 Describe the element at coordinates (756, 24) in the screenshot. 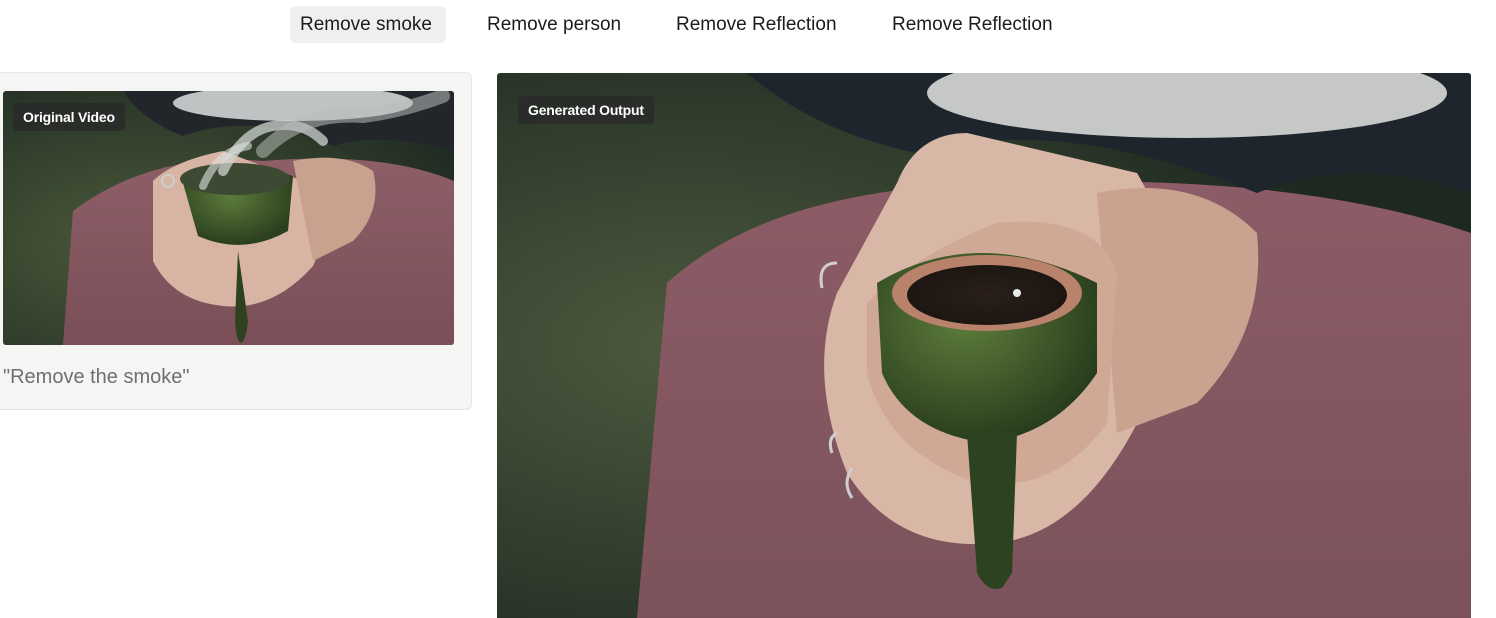

I see `tab-remove-reflection: Remove Reflection` at that location.